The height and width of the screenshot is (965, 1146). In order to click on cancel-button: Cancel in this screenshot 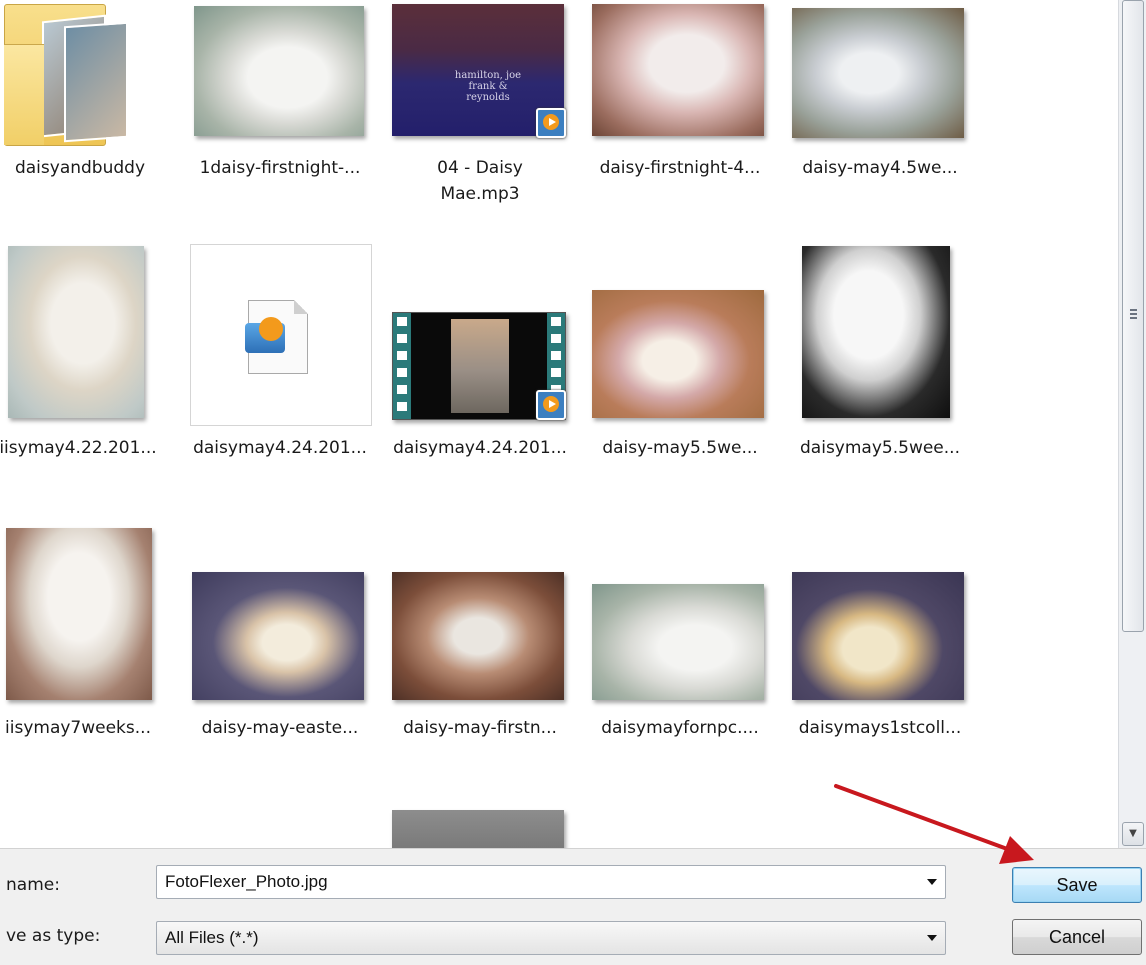, I will do `click(1077, 937)`.